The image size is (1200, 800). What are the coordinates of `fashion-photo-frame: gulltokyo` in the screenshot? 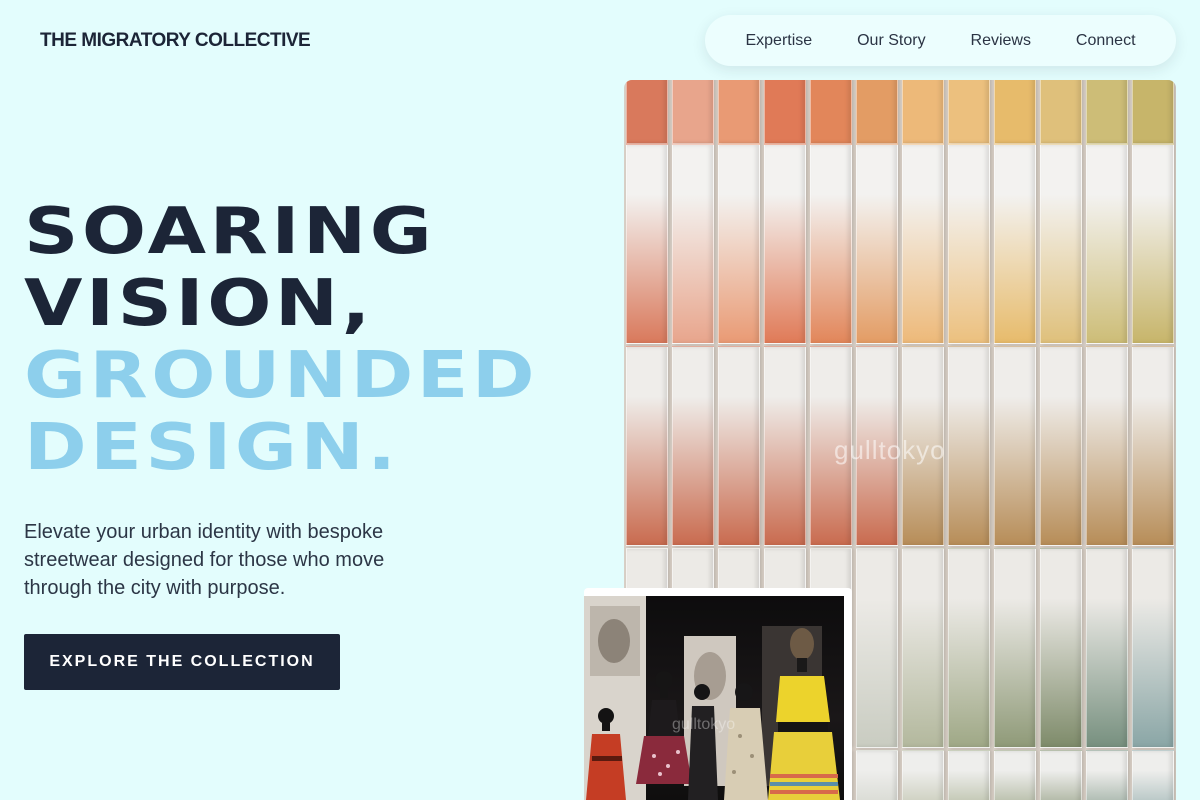 It's located at (718, 694).